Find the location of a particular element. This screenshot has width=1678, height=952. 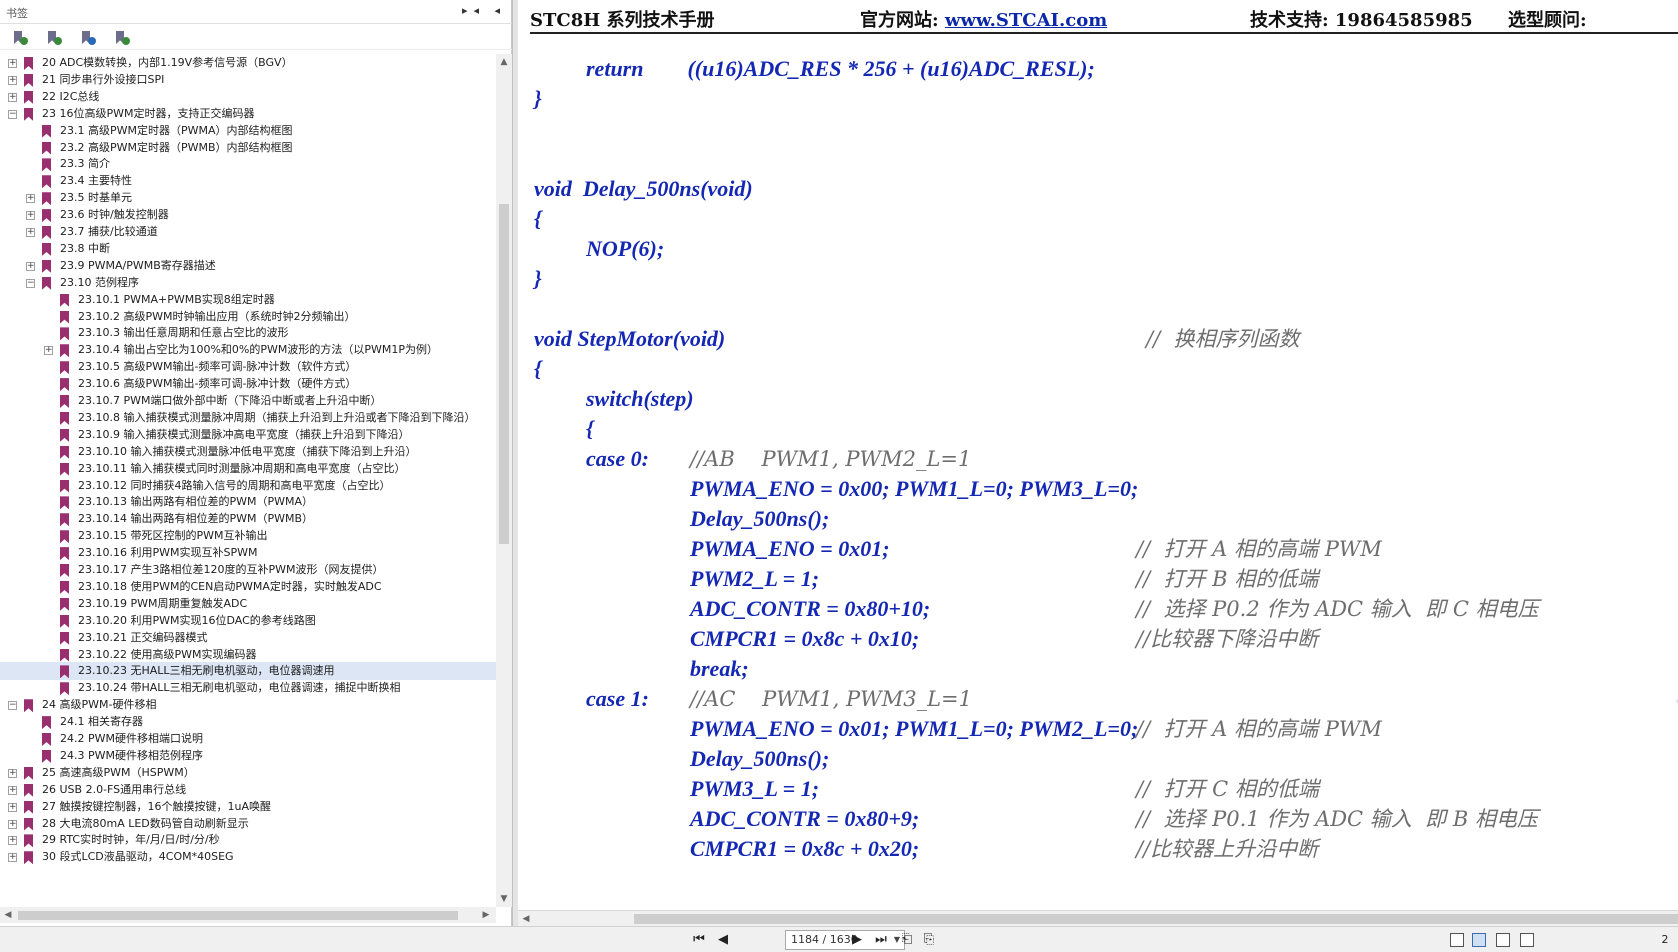

bookmark-item: 23.10.7 PWM端口做外部中断（下降沿中断或者上升沿中断） is located at coordinates (248, 401).